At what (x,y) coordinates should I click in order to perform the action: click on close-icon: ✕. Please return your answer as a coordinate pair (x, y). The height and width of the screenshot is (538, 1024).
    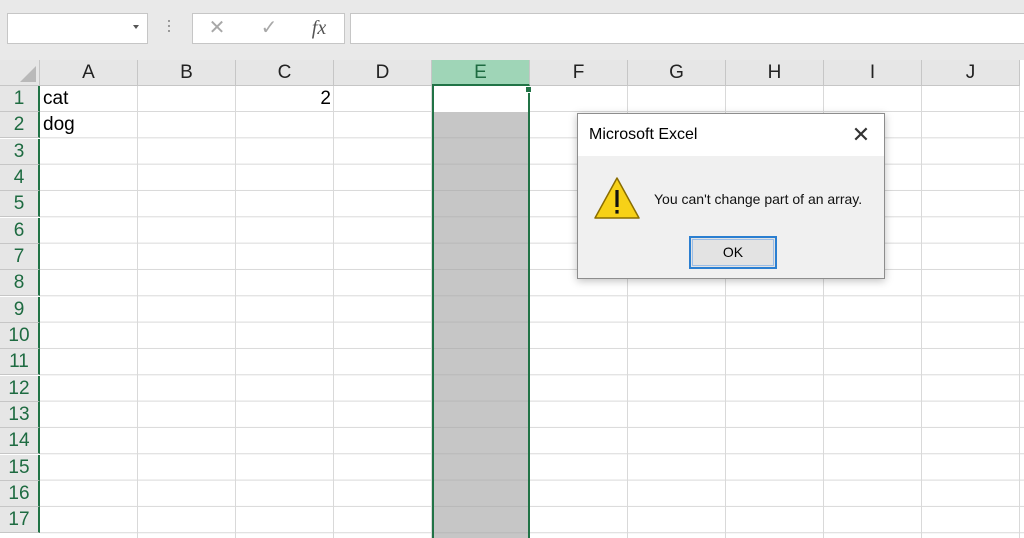
    Looking at the image, I should click on (861, 135).